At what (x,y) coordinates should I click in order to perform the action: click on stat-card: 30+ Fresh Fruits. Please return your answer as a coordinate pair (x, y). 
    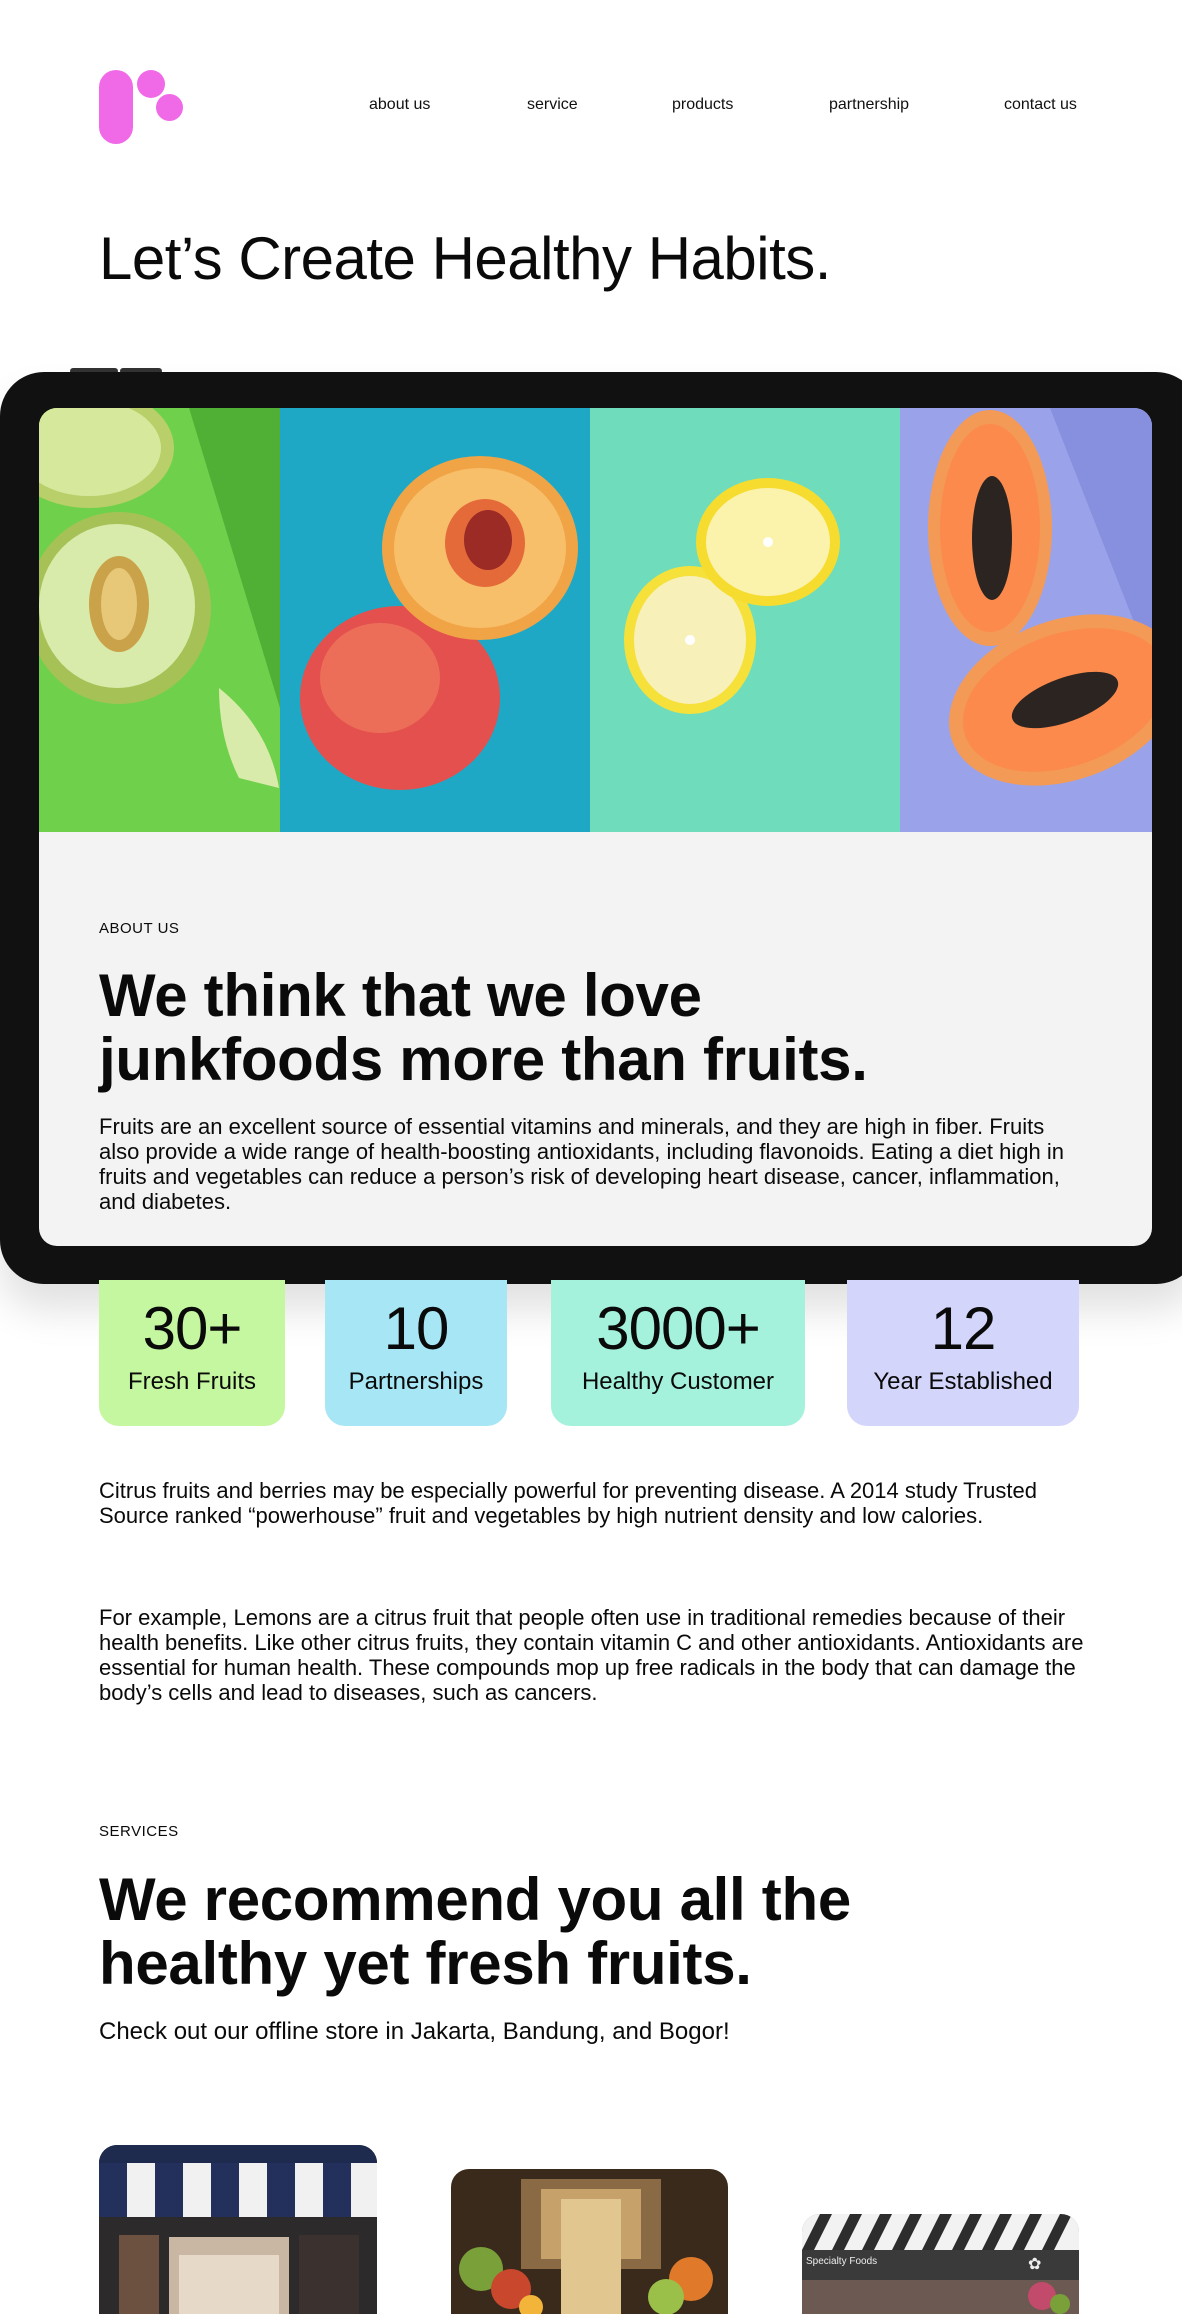
    Looking at the image, I should click on (192, 1353).